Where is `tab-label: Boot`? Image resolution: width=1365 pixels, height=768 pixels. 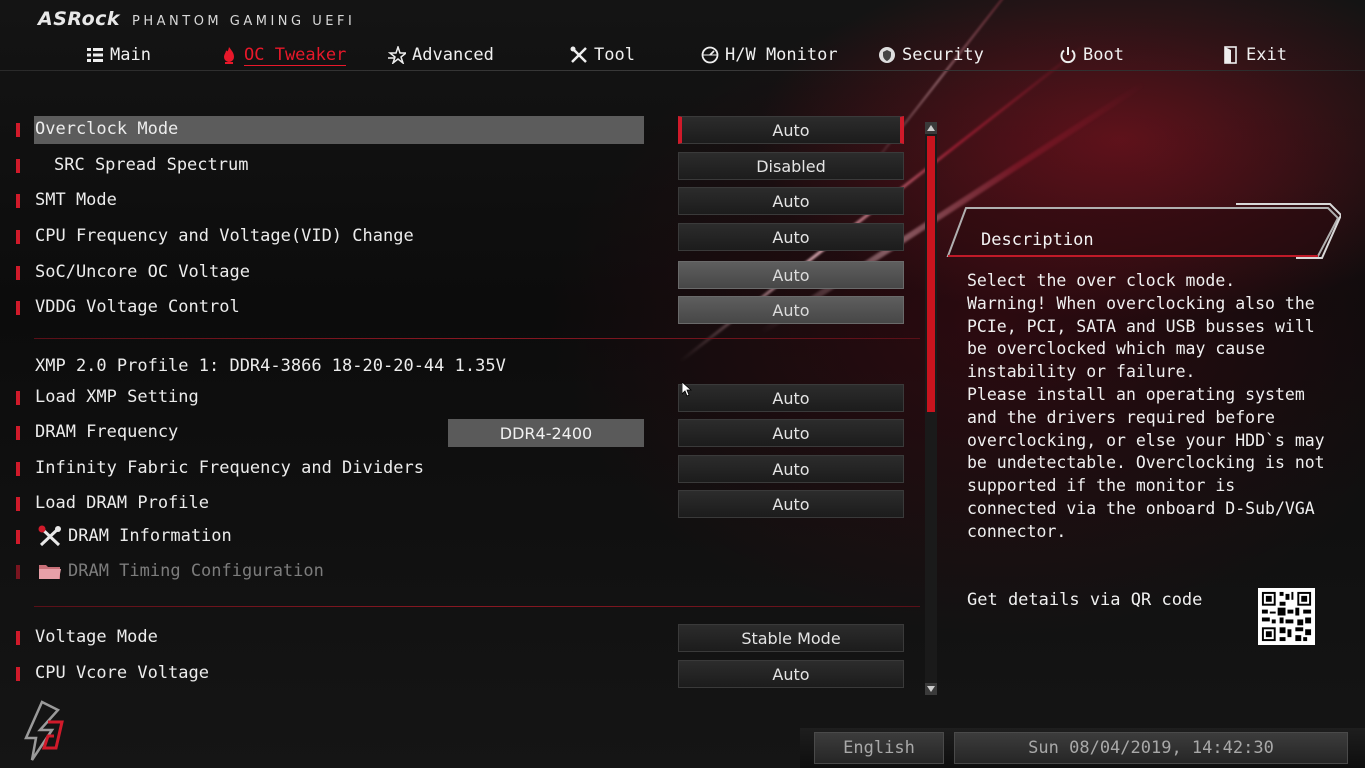 tab-label: Boot is located at coordinates (1103, 55).